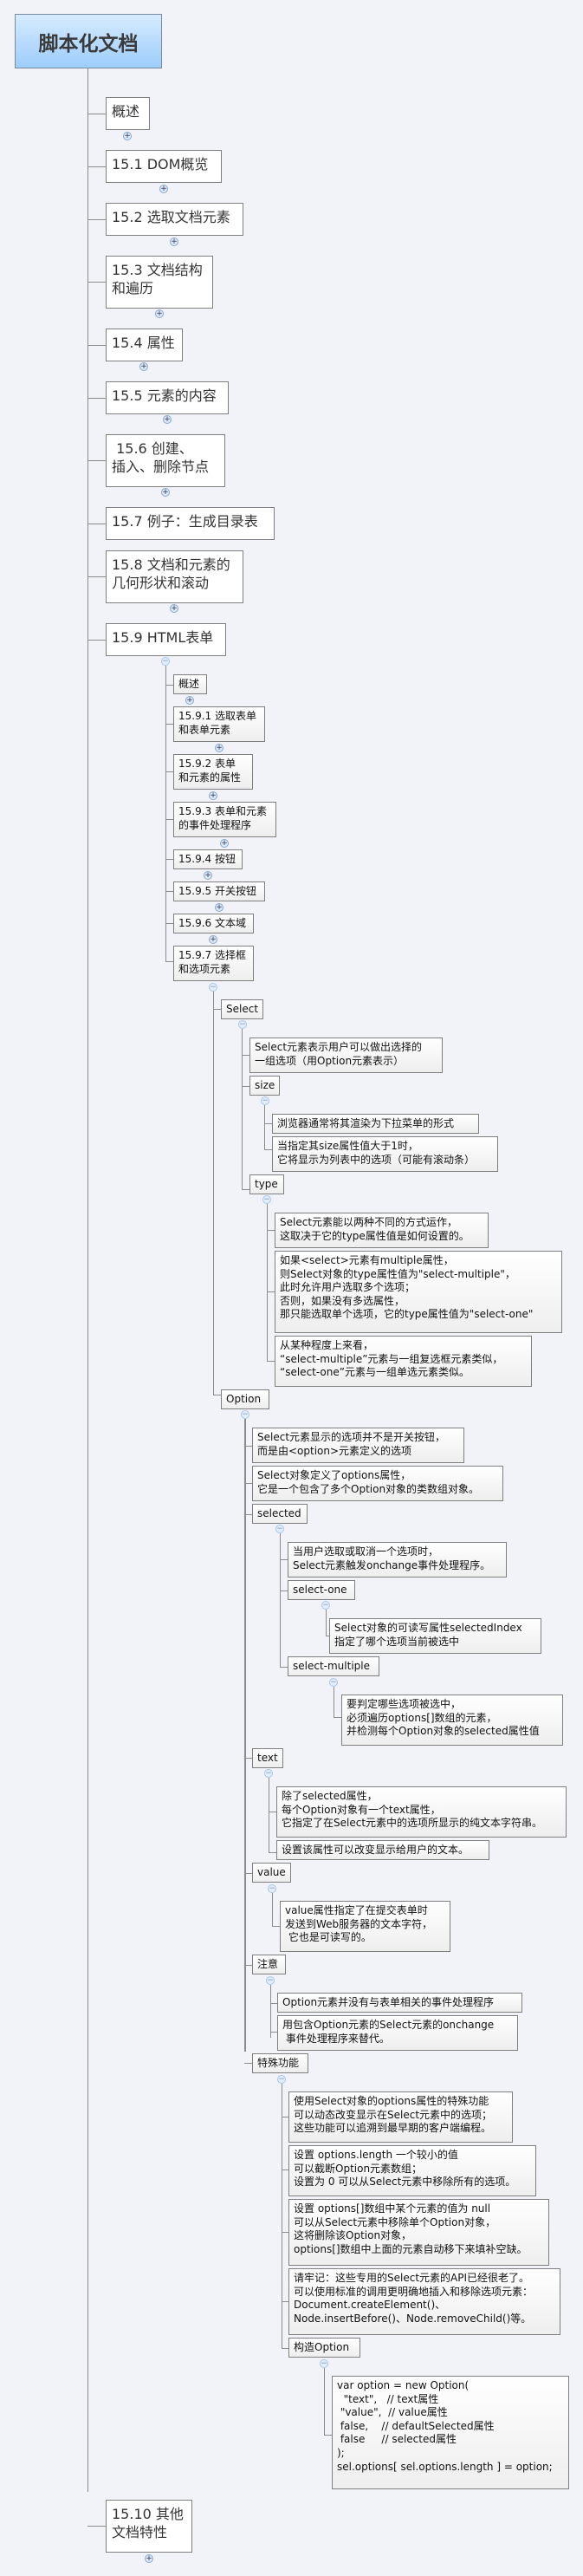 The width and height of the screenshot is (583, 2576). Describe the element at coordinates (399, 2003) in the screenshot. I see `caution-note: Option元素并没有与表单相关的事件处理程序` at that location.